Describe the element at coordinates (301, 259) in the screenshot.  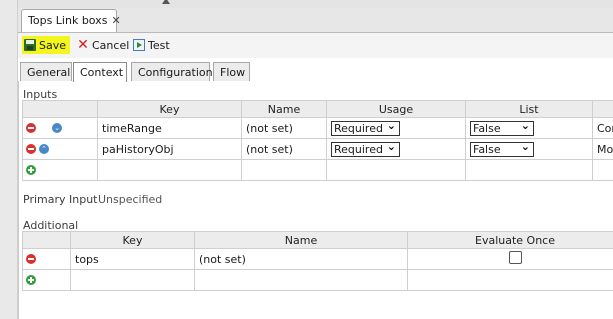
I see `additional-name-cell: (not set)` at that location.